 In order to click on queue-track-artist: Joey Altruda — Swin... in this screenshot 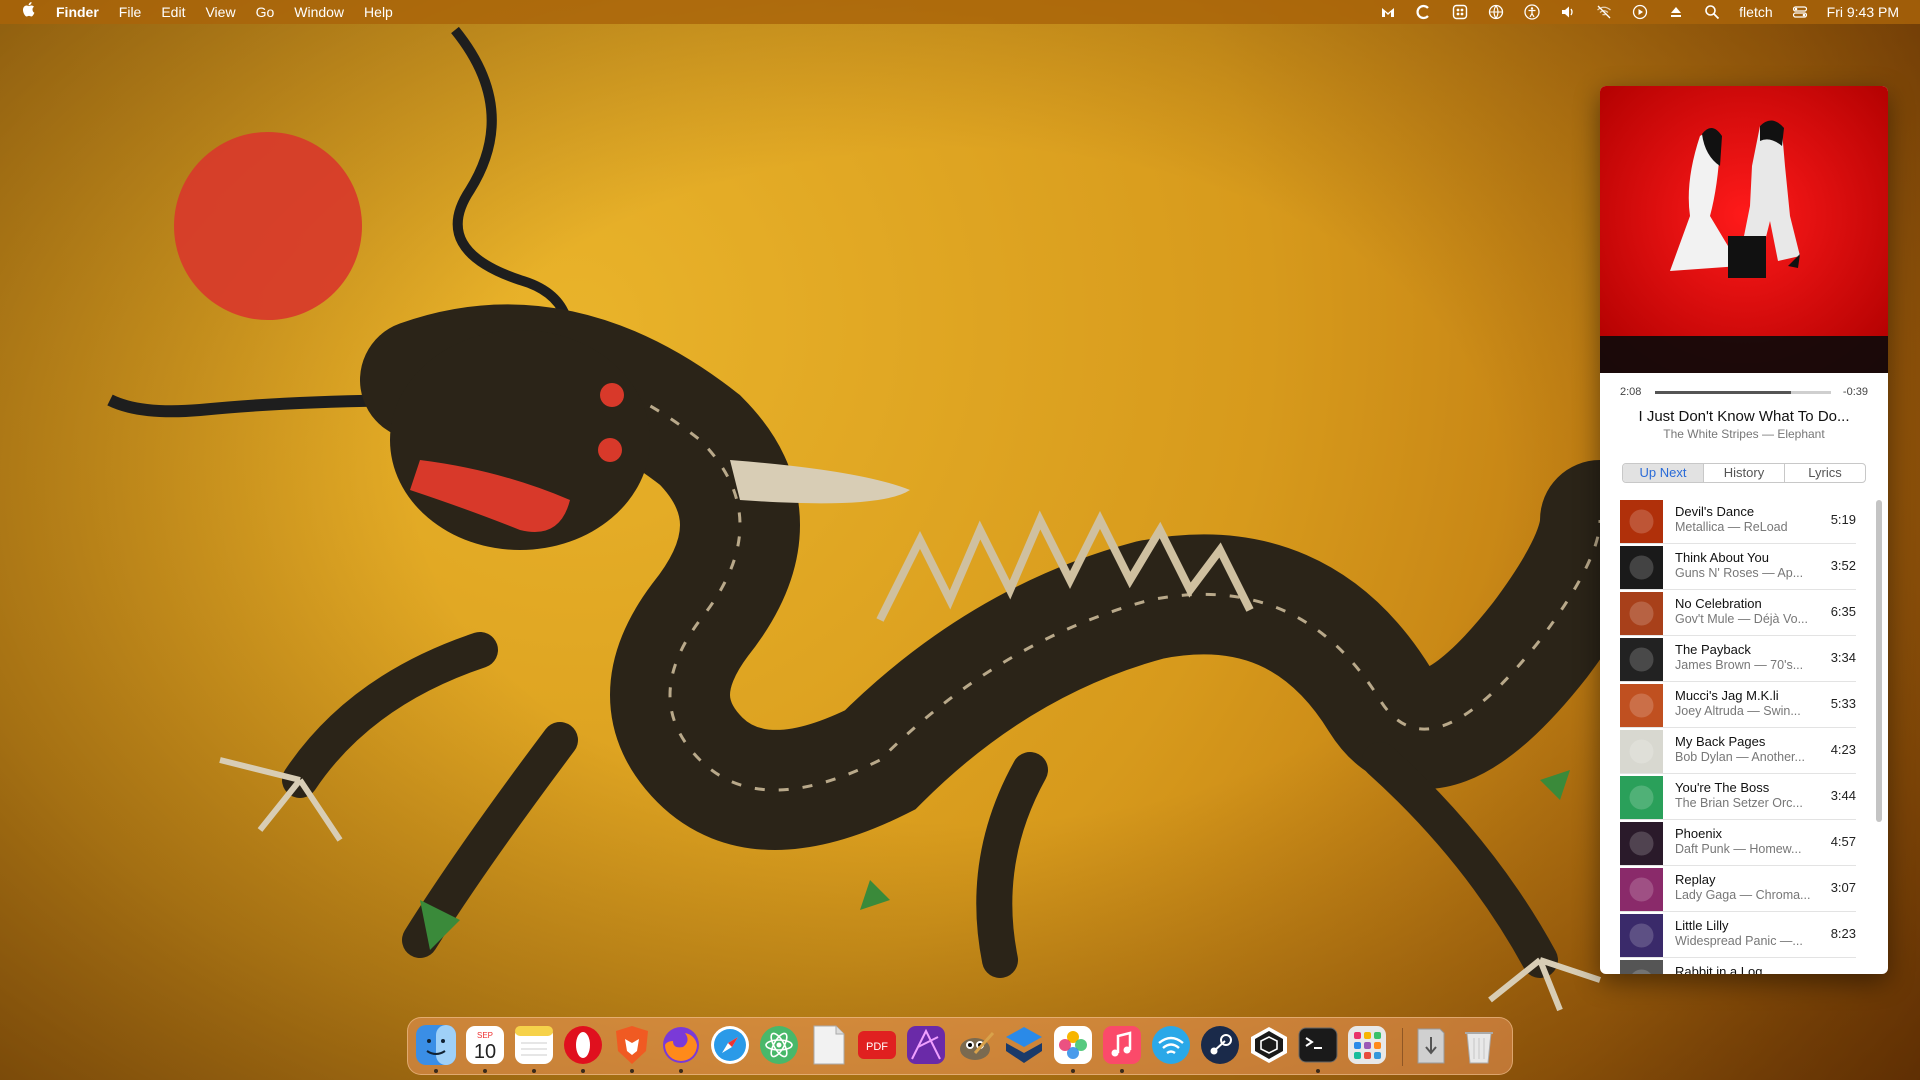, I will do `click(1738, 711)`.